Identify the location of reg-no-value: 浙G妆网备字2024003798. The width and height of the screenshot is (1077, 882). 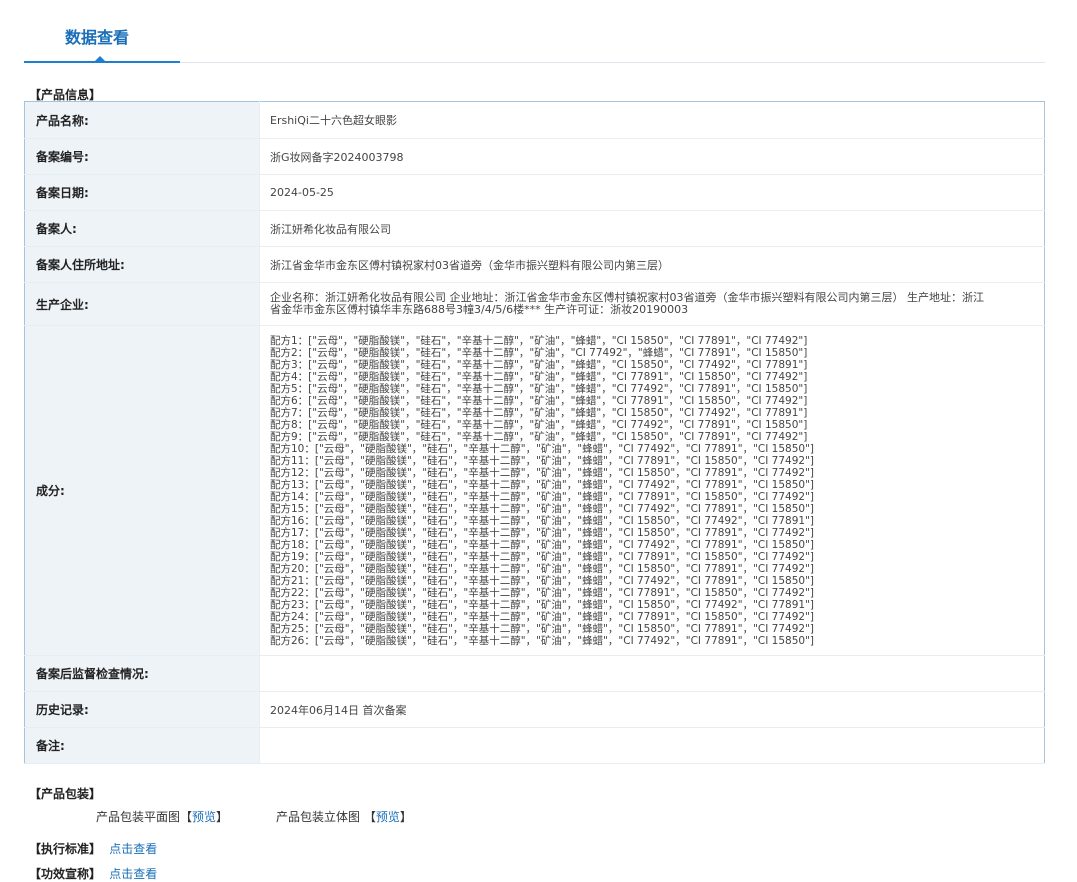
(652, 156).